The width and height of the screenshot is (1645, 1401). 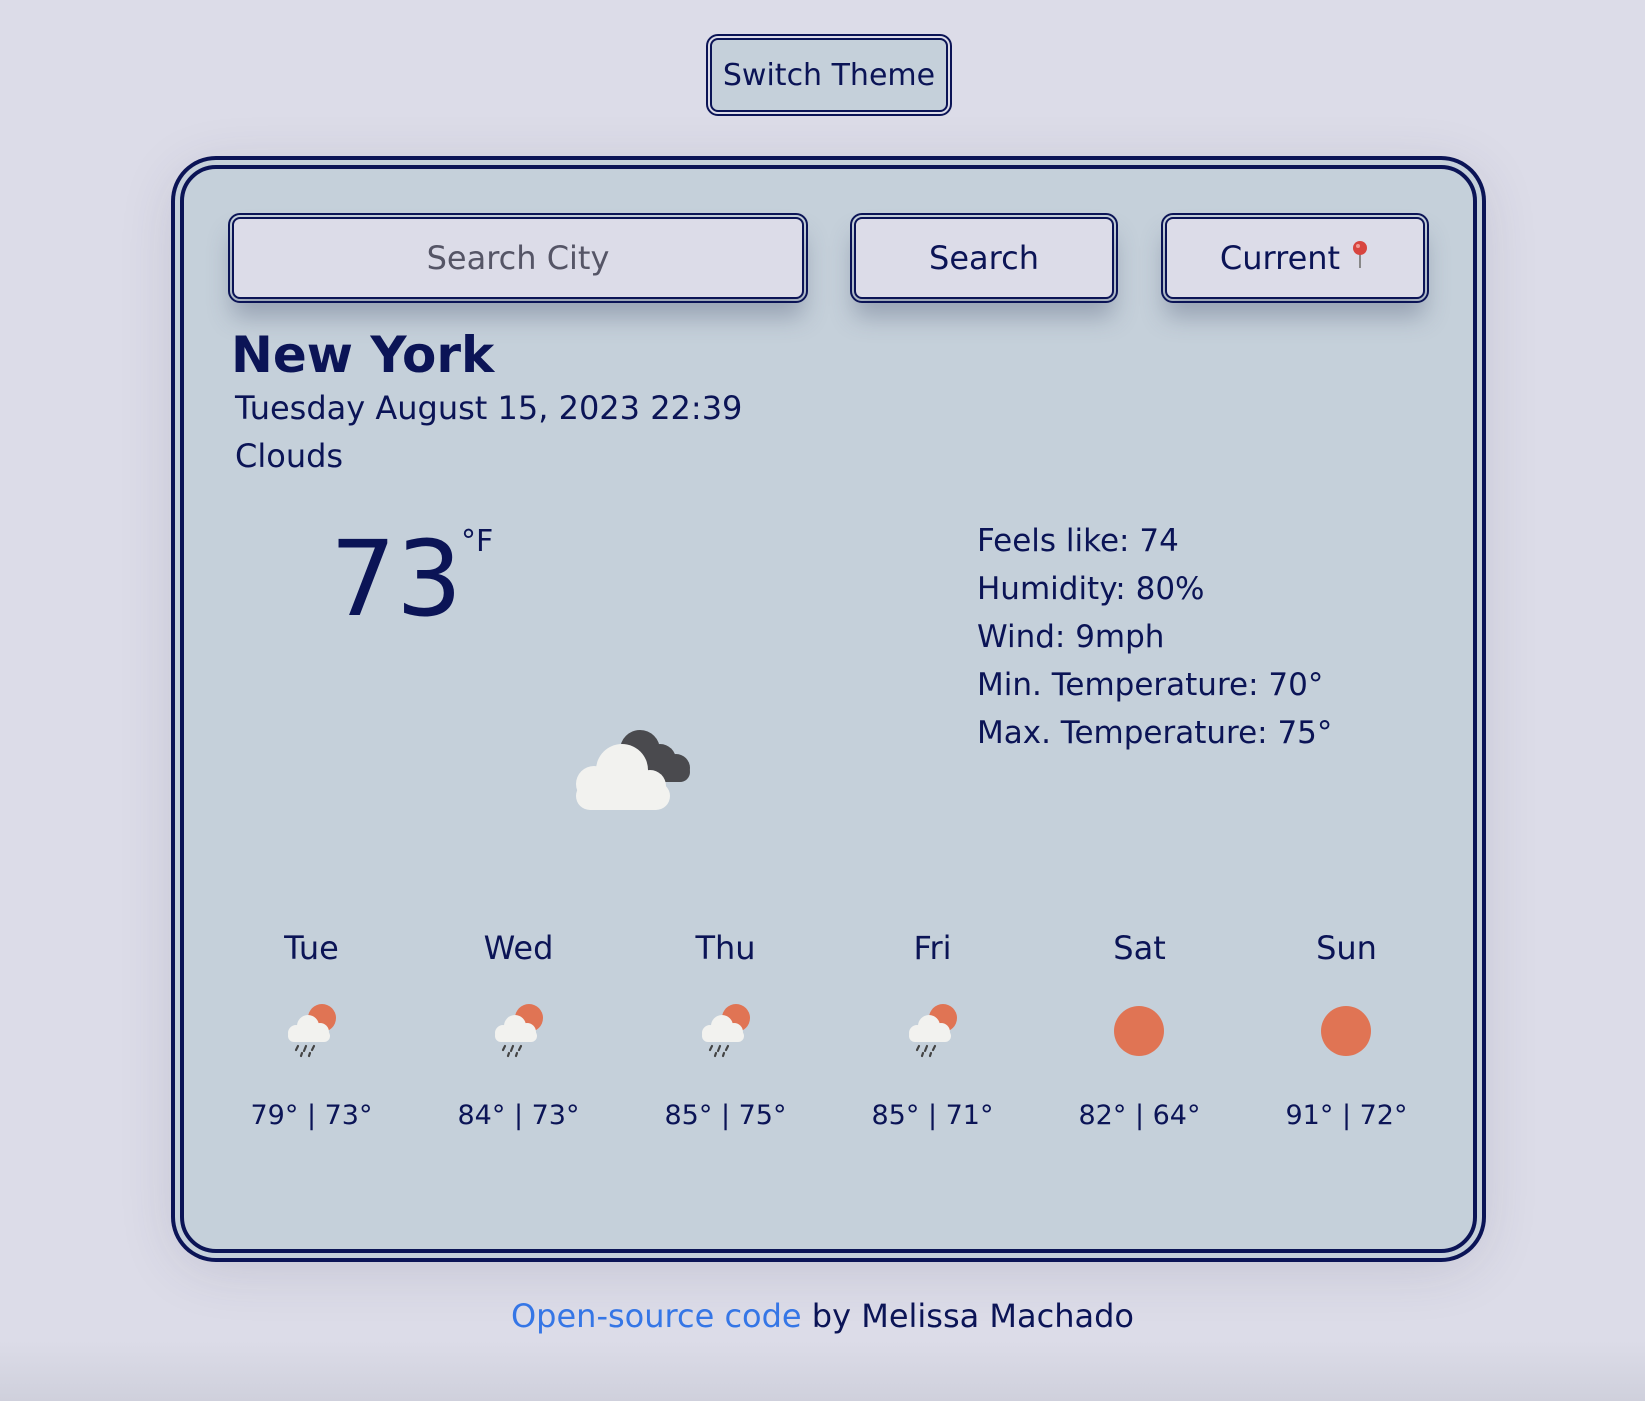 What do you see at coordinates (289, 456) in the screenshot?
I see `weather-description: Clouds` at bounding box center [289, 456].